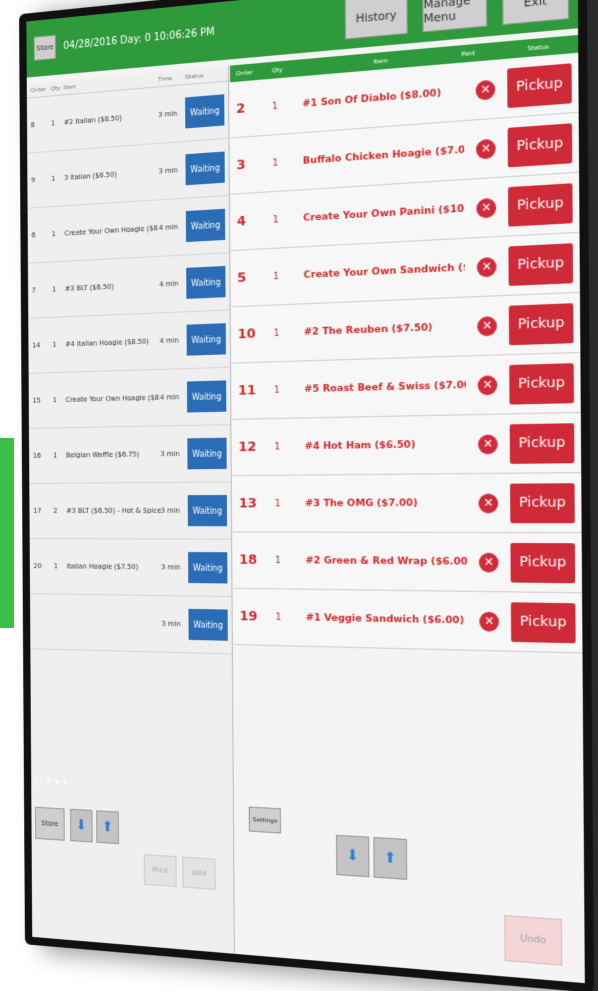 The height and width of the screenshot is (991, 598). Describe the element at coordinates (410, 890) in the screenshot. I see `right-footer: Settings ⬇ ⬆ Undo` at that location.